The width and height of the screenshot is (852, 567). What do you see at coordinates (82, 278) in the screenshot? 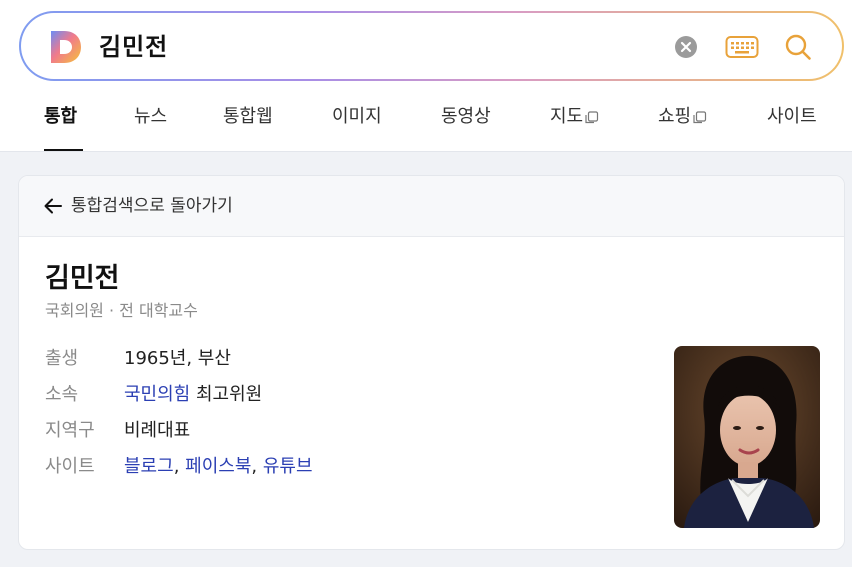
I see `person-name: 김민전` at bounding box center [82, 278].